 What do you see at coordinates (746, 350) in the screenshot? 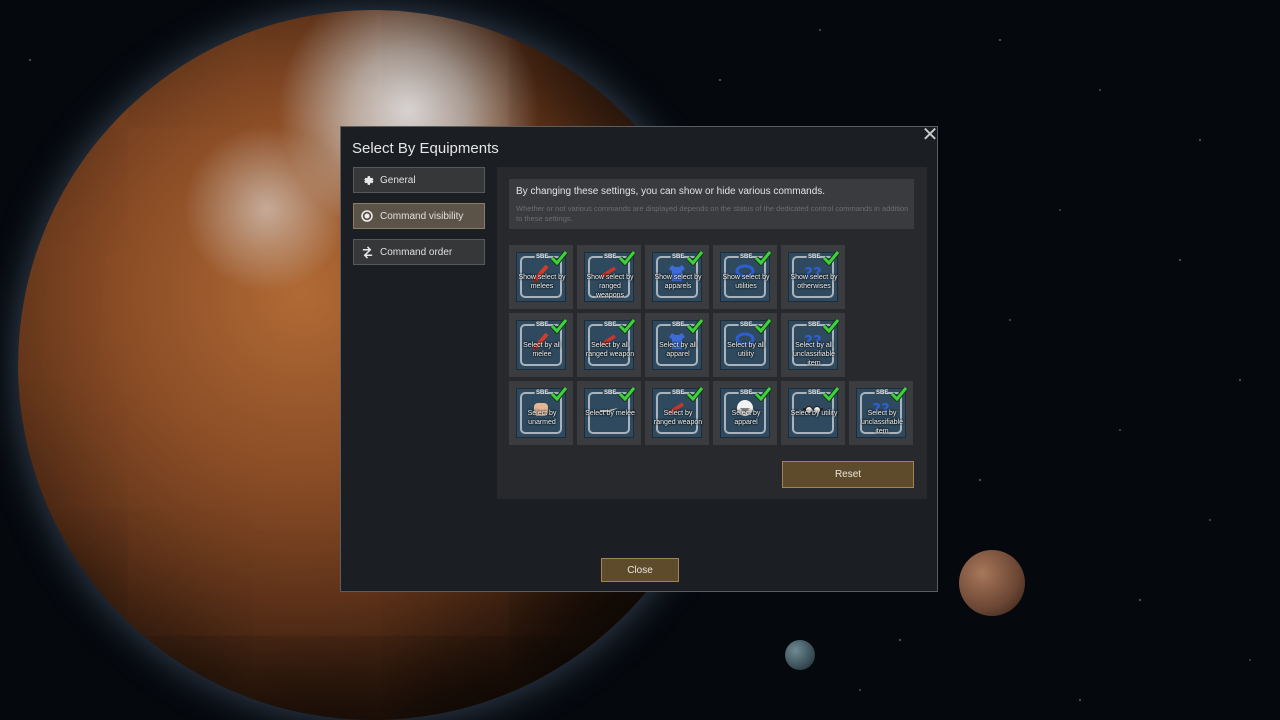
I see `tile-label: Select by all utility` at bounding box center [746, 350].